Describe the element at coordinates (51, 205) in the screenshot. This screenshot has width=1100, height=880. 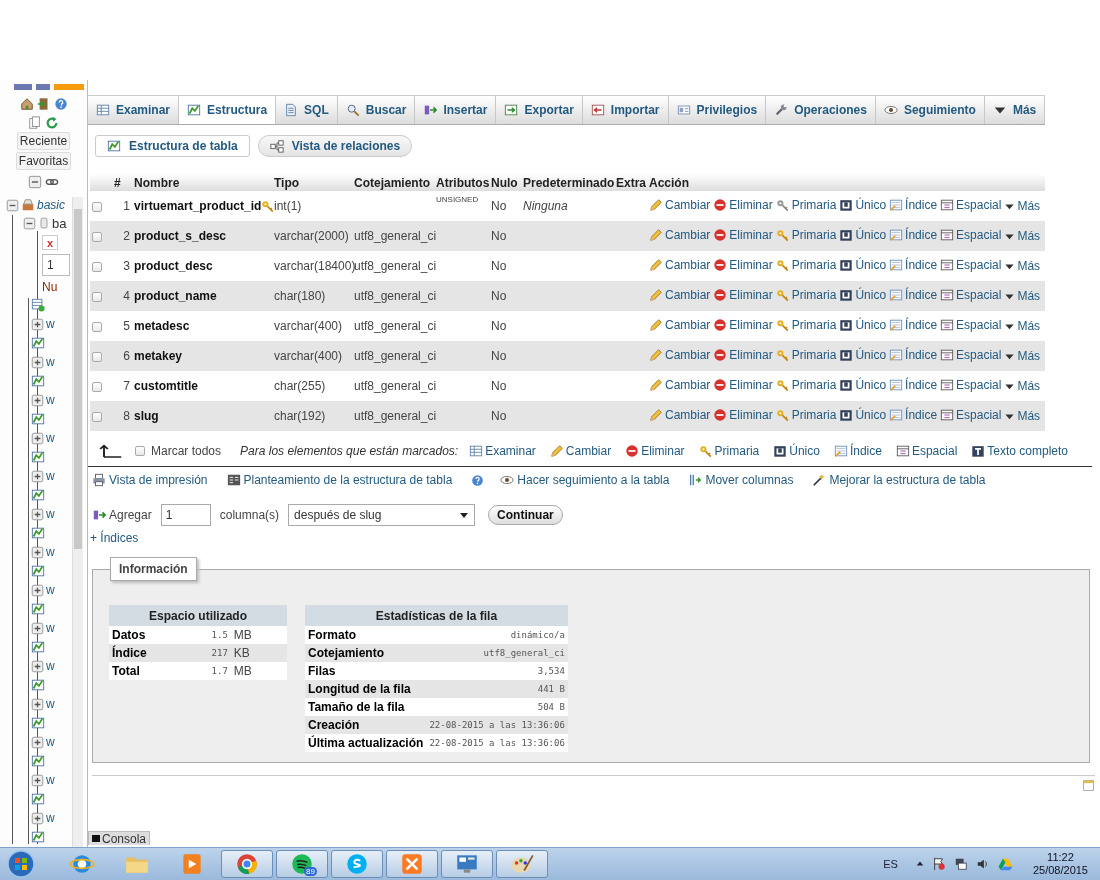
I see `tree-item: basic` at that location.